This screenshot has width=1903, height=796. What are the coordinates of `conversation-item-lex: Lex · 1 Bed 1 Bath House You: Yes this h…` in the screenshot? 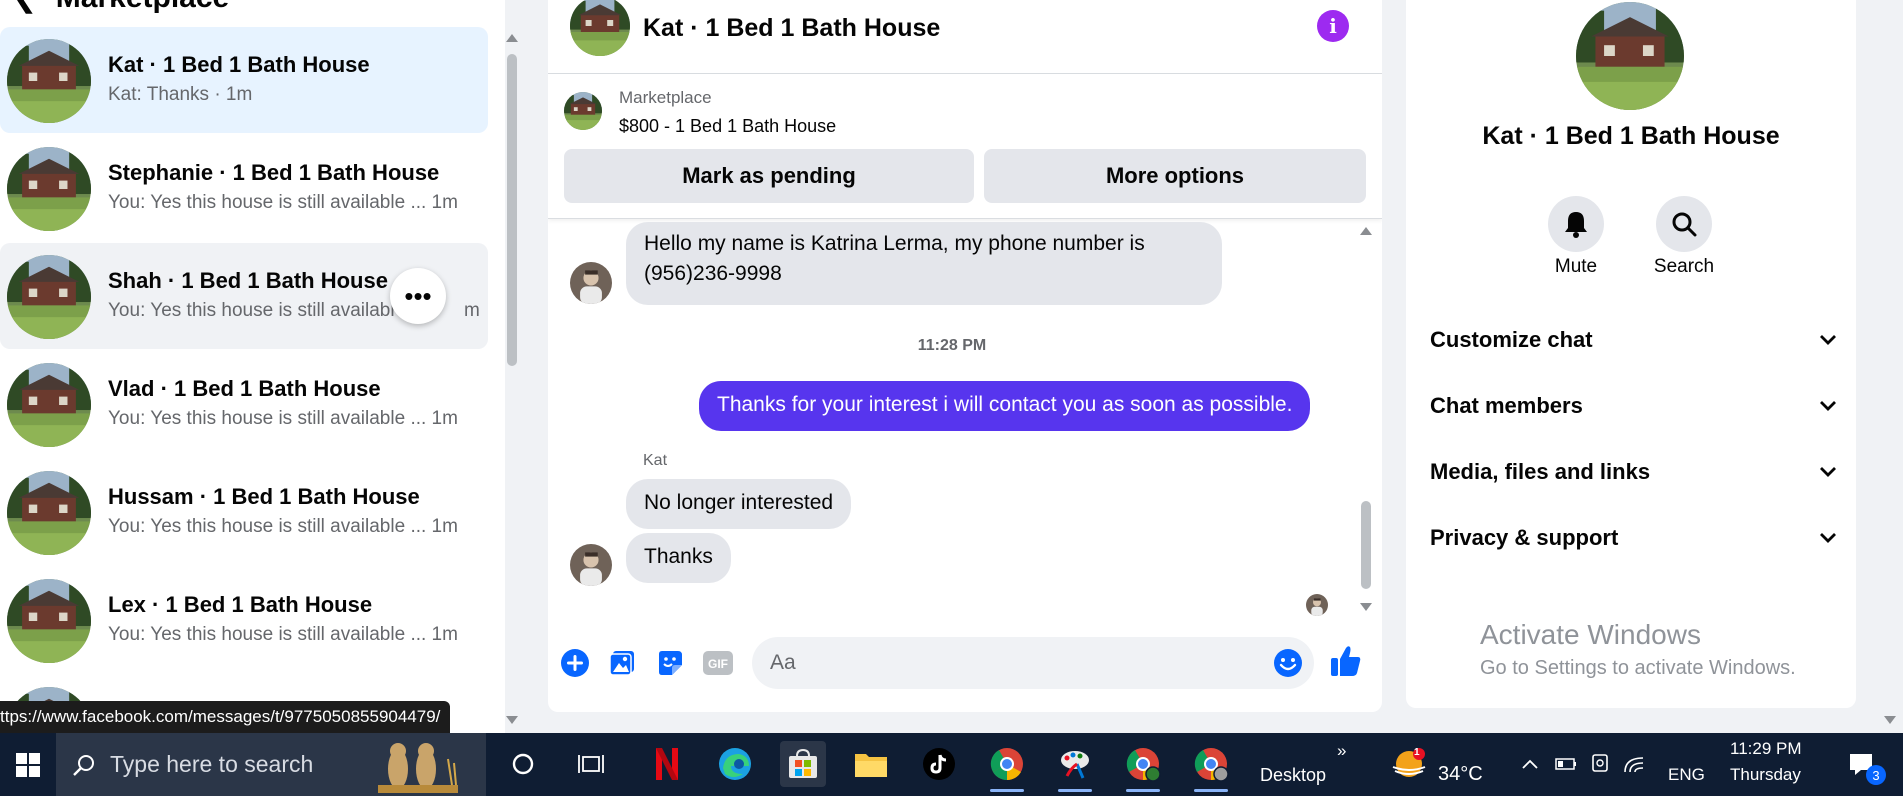 It's located at (244, 620).